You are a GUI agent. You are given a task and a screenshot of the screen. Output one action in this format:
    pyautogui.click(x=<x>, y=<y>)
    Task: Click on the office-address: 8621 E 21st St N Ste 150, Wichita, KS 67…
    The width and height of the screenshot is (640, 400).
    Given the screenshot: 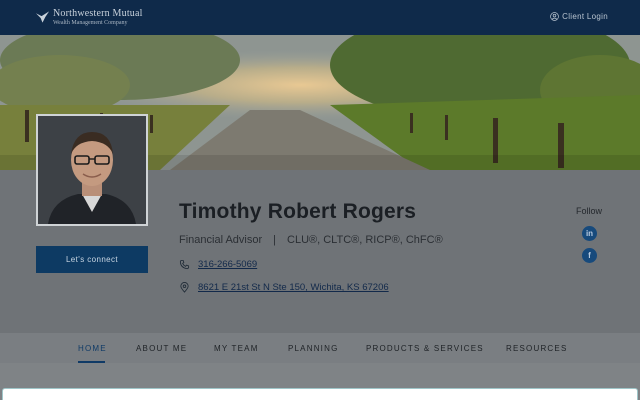 What is the action you would take?
    pyautogui.click(x=293, y=287)
    